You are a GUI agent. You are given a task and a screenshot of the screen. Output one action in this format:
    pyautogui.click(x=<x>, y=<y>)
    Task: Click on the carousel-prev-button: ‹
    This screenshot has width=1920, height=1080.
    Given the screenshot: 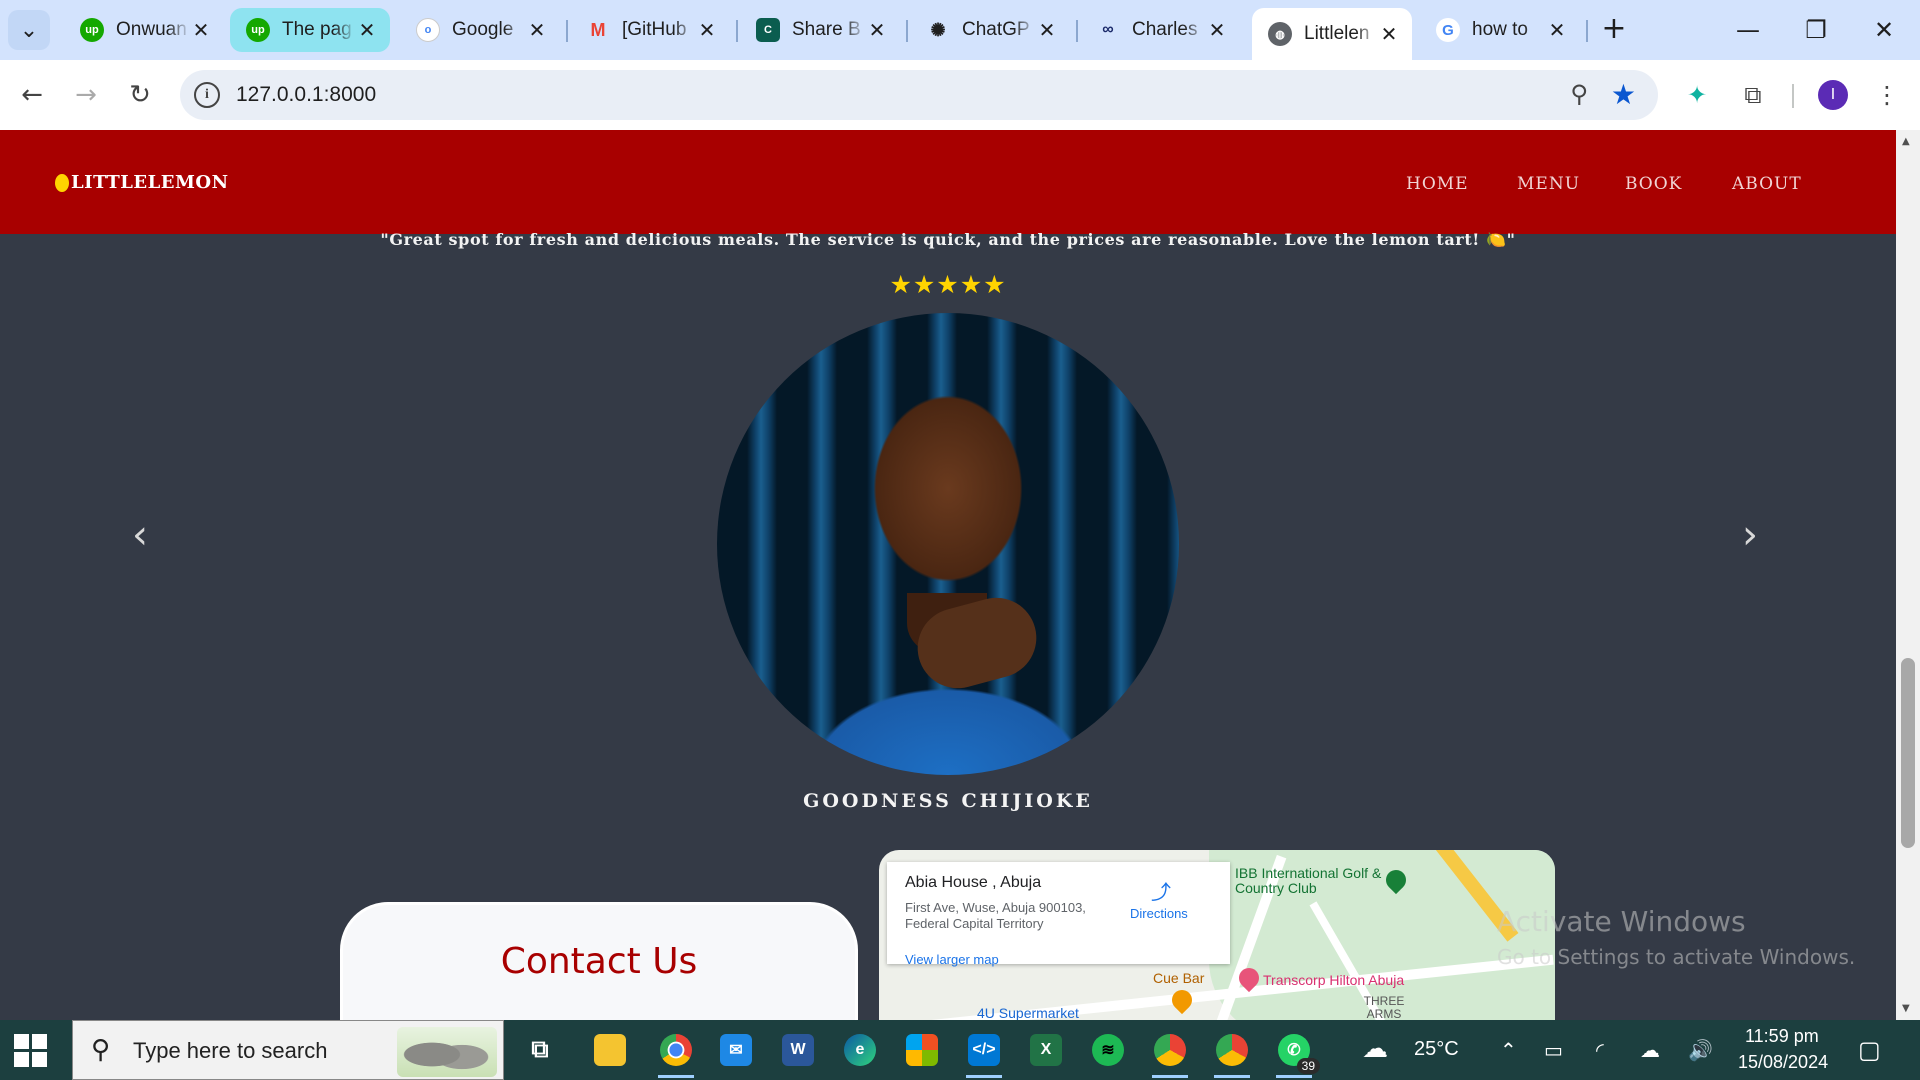 What is the action you would take?
    pyautogui.click(x=140, y=535)
    